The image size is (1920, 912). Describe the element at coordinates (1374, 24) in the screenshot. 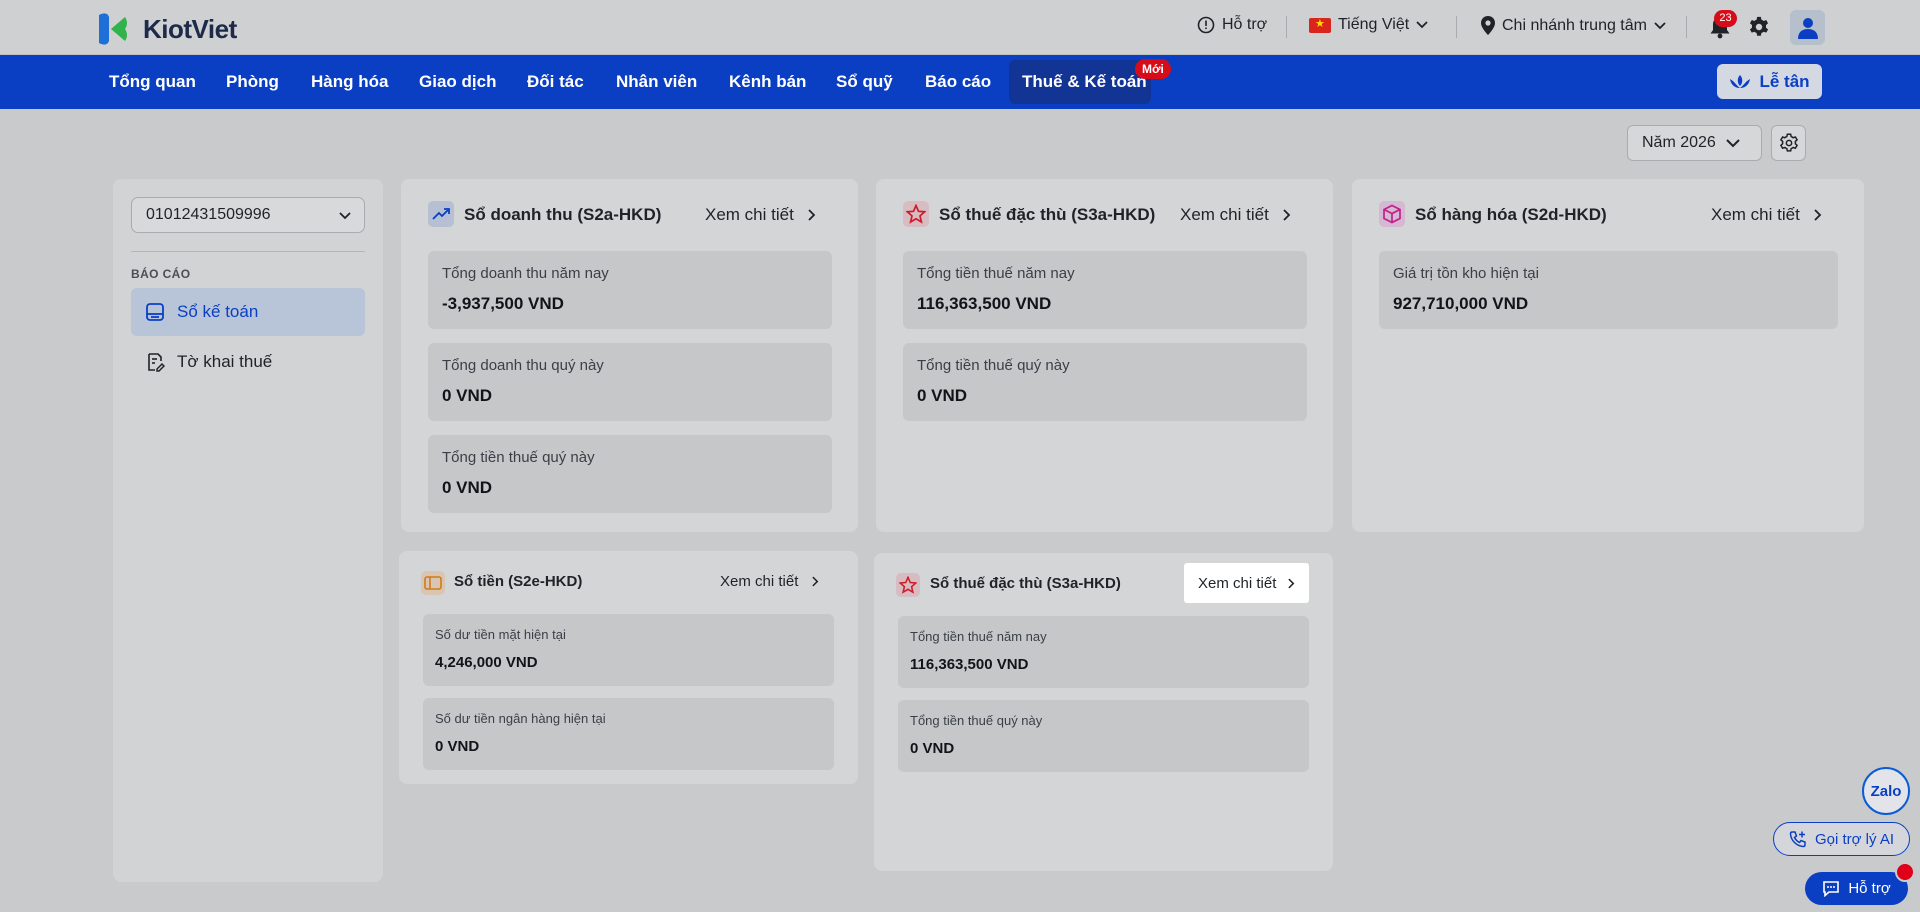

I see `language-label: Tiếng Việt` at that location.